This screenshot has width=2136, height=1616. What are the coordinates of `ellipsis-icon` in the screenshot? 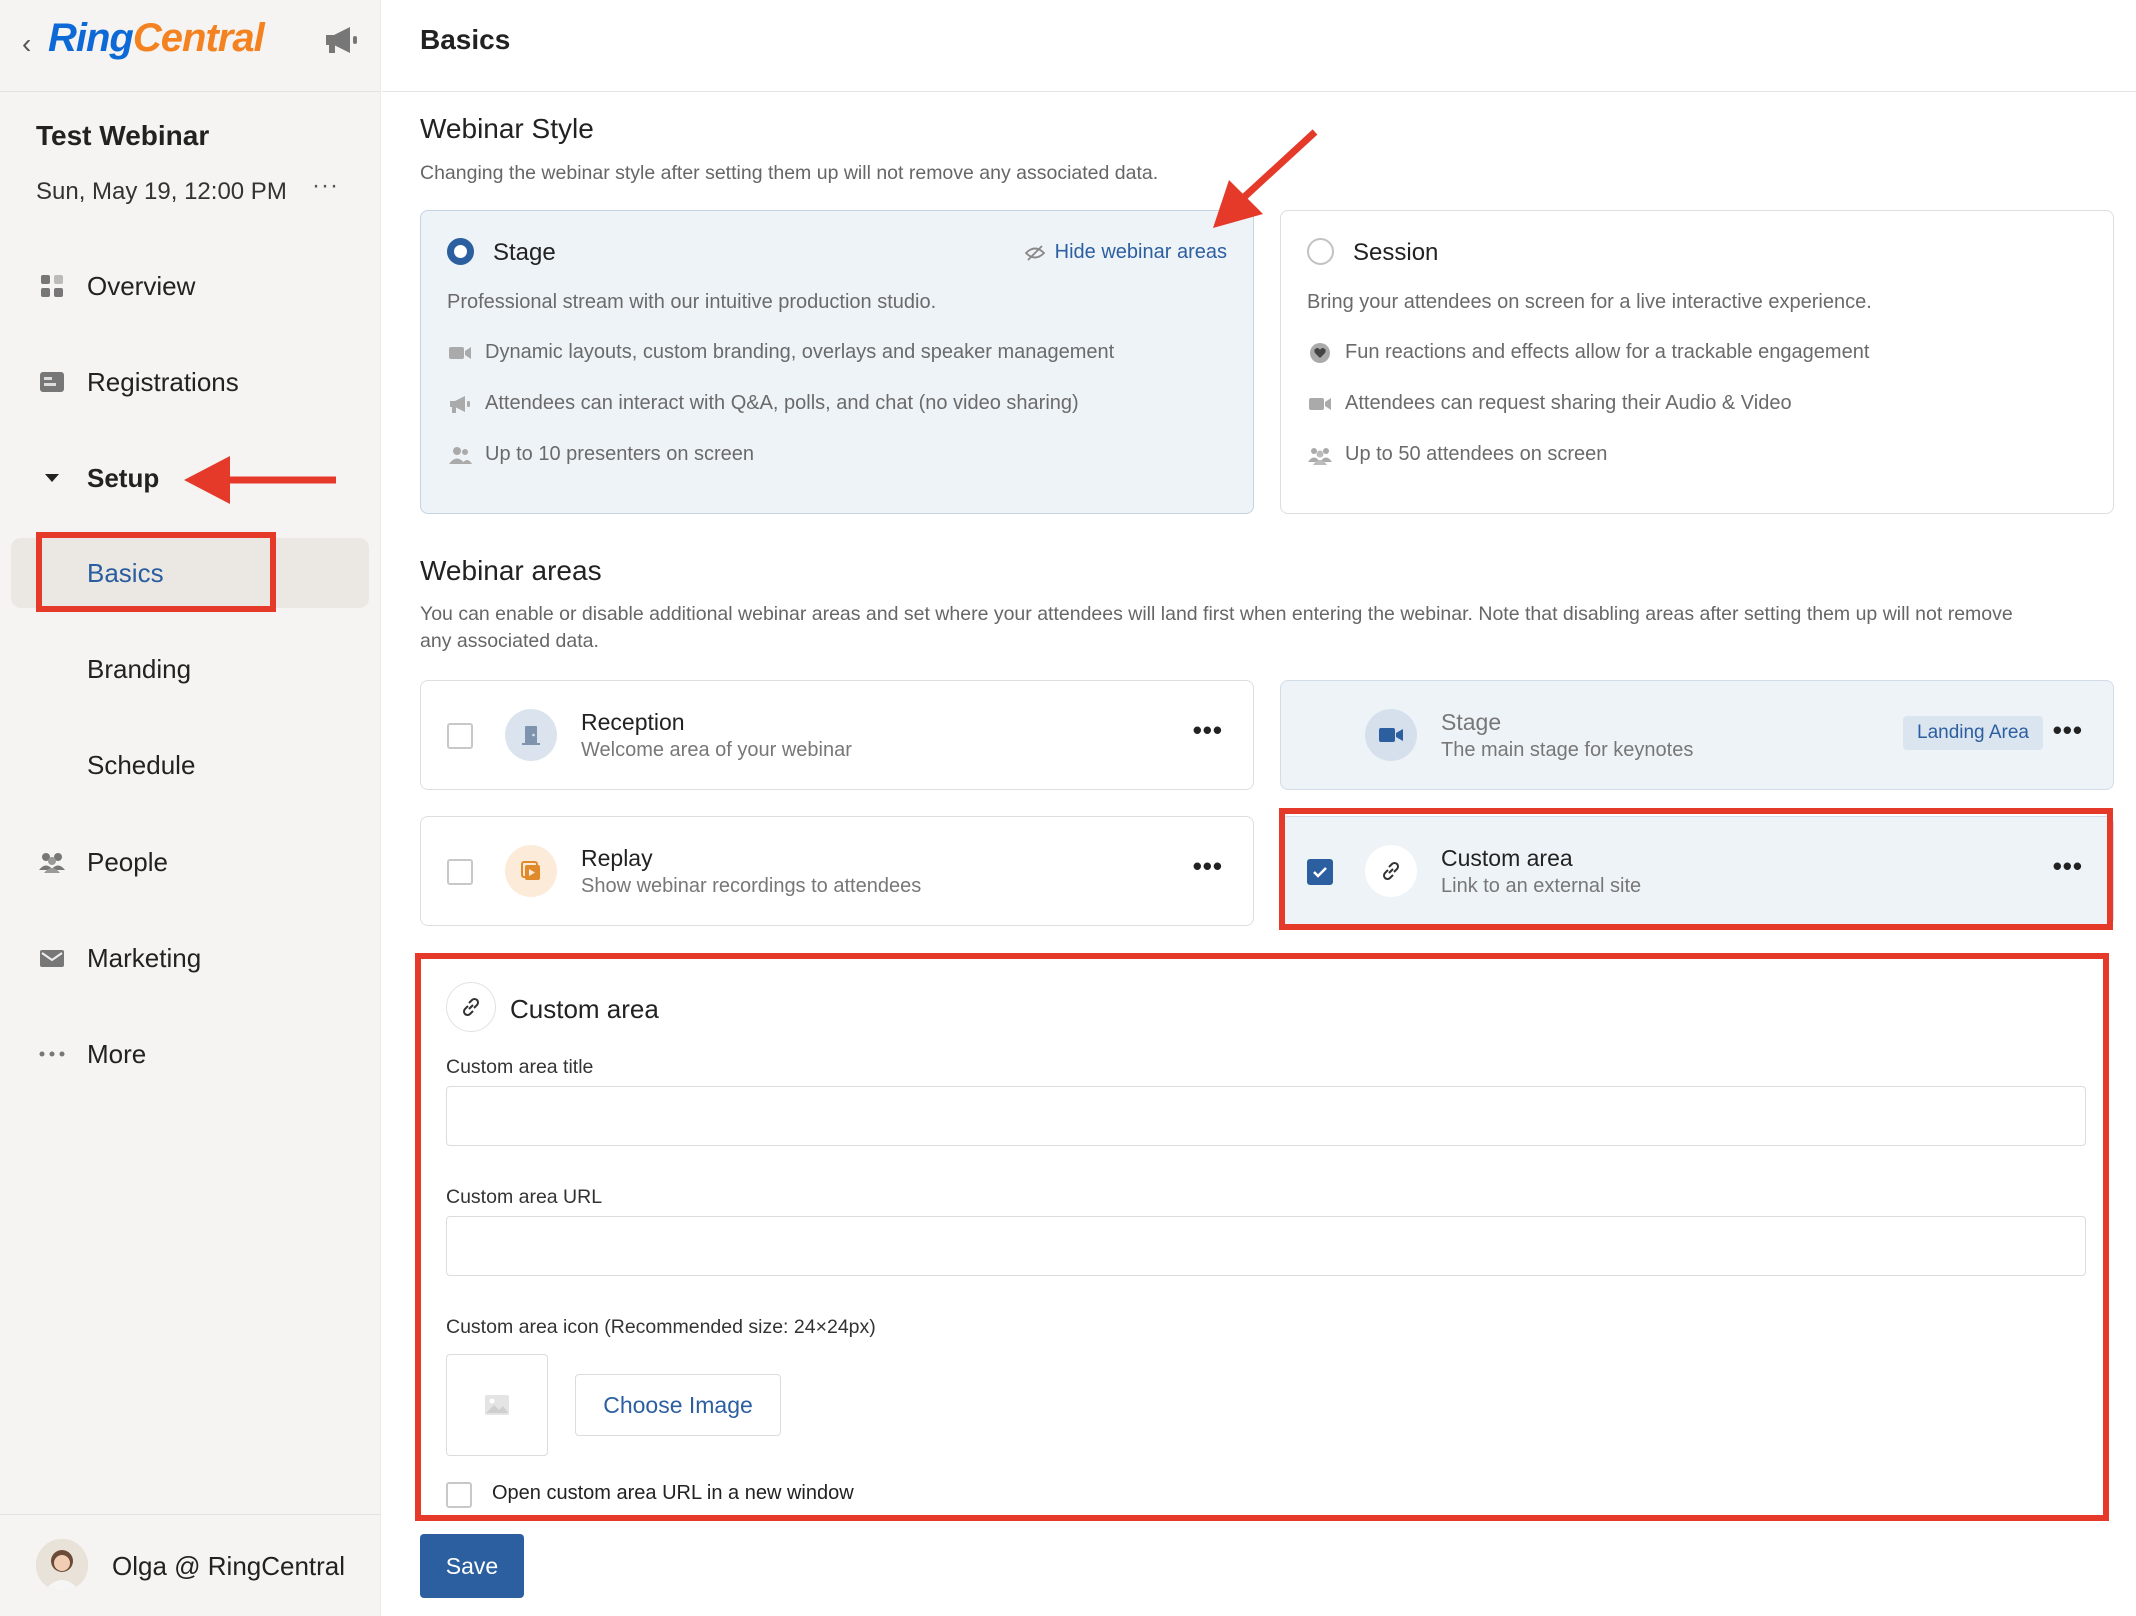 It's located at (52, 1054).